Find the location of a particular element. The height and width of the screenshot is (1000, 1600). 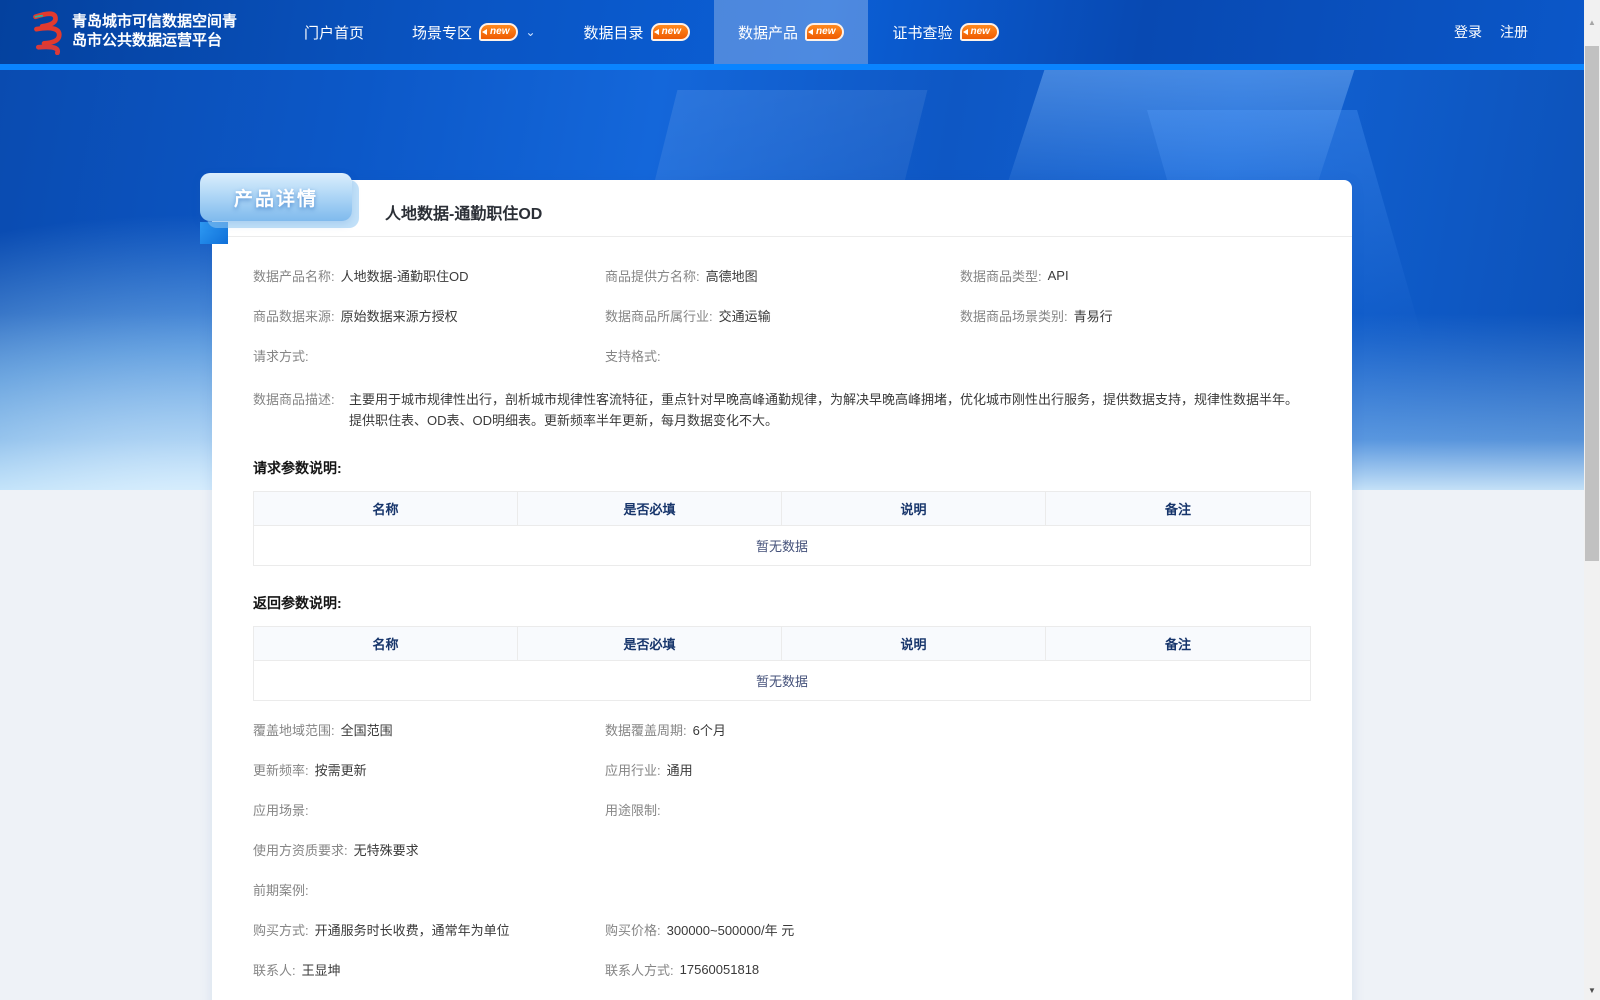

product-title: 人地数据-通勤职住OD is located at coordinates (464, 214).